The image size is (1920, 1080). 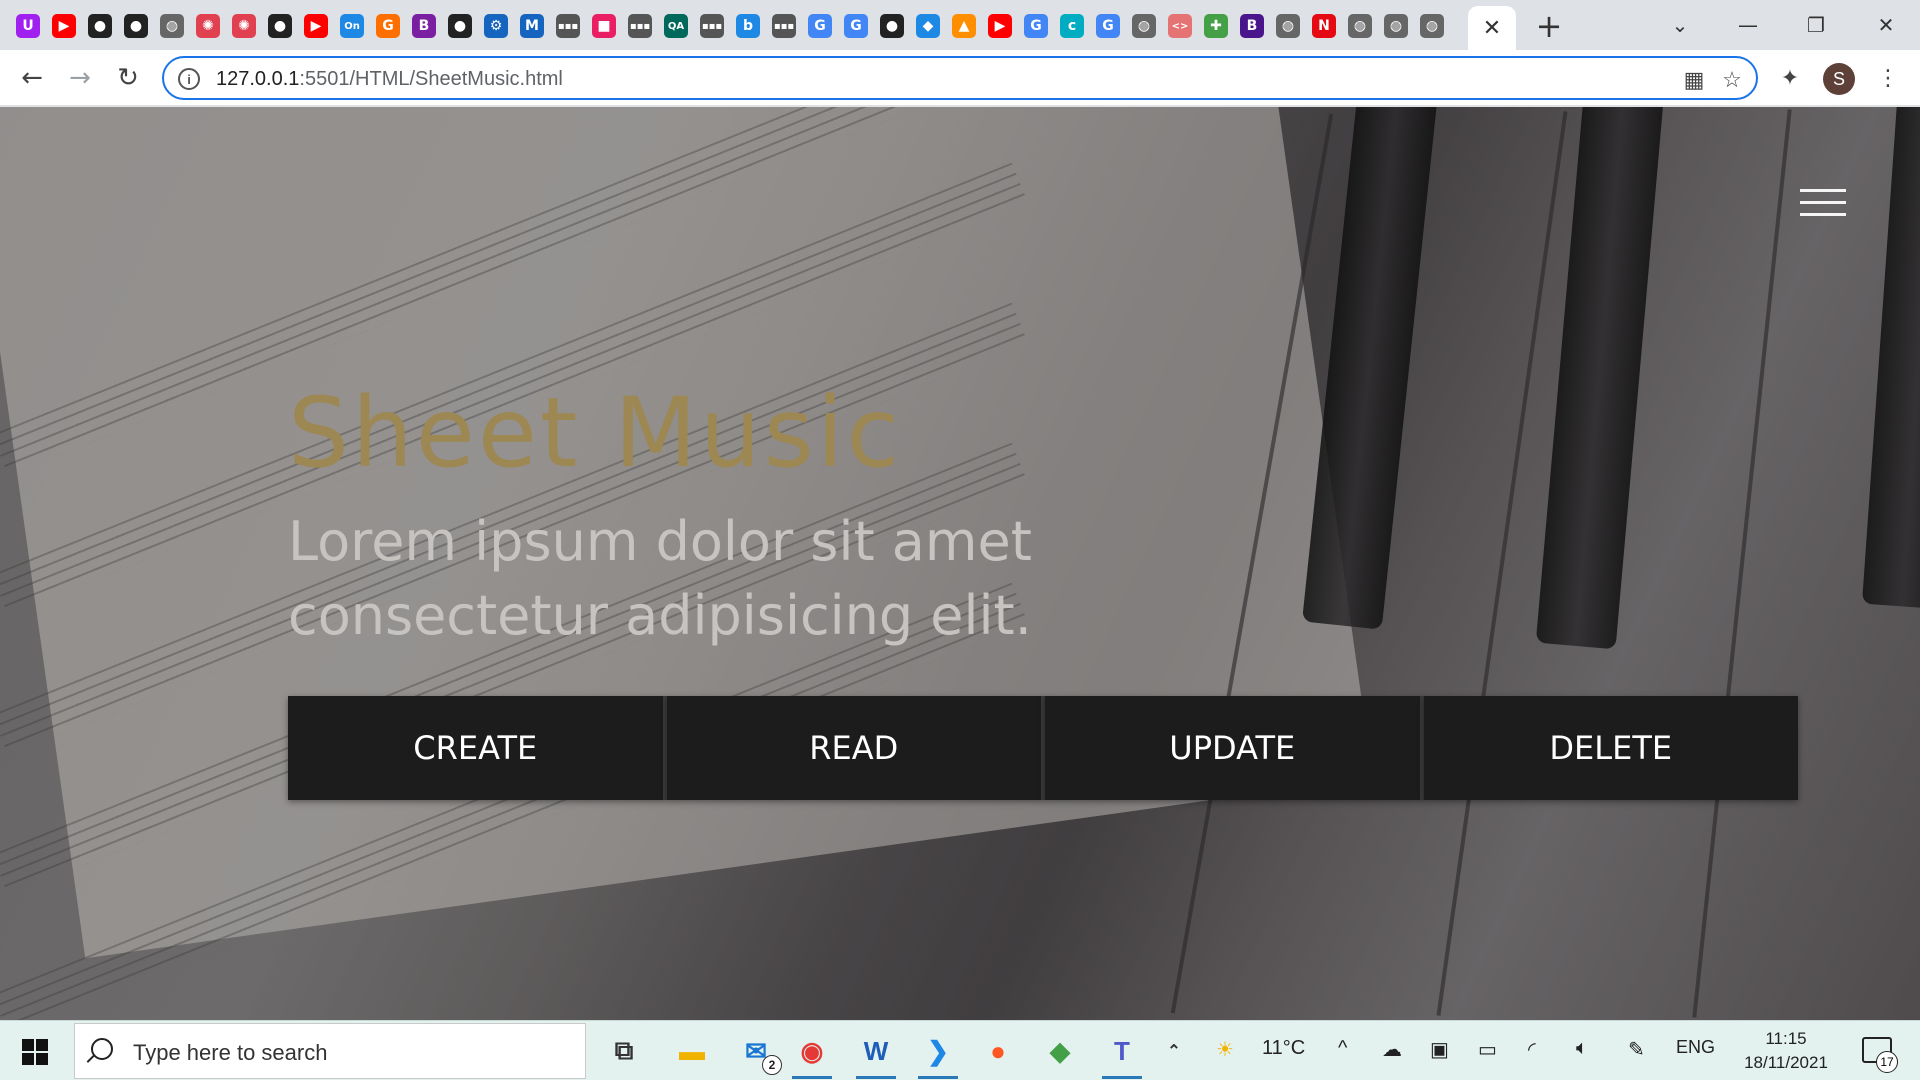 I want to click on diamond-icon: ◆, so click(x=928, y=26).